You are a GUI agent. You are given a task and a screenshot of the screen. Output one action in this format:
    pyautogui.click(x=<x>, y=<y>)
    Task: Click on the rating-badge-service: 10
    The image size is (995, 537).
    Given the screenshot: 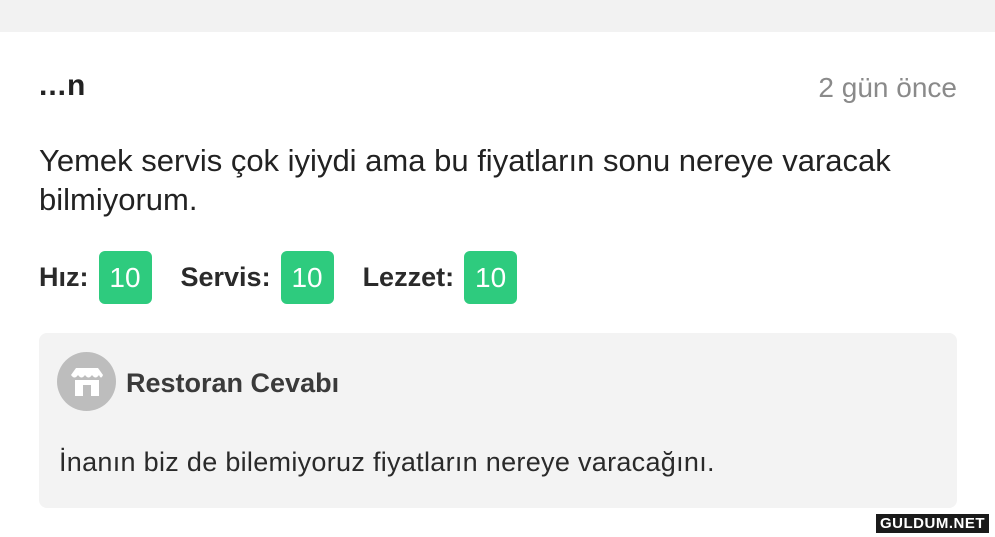 What is the action you would take?
    pyautogui.click(x=307, y=277)
    